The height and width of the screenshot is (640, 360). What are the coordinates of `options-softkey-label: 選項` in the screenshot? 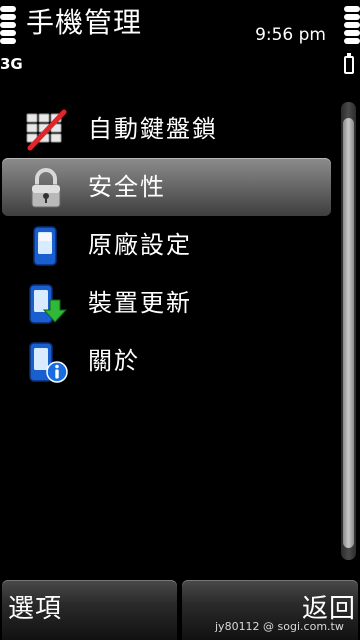 It's located at (35, 609).